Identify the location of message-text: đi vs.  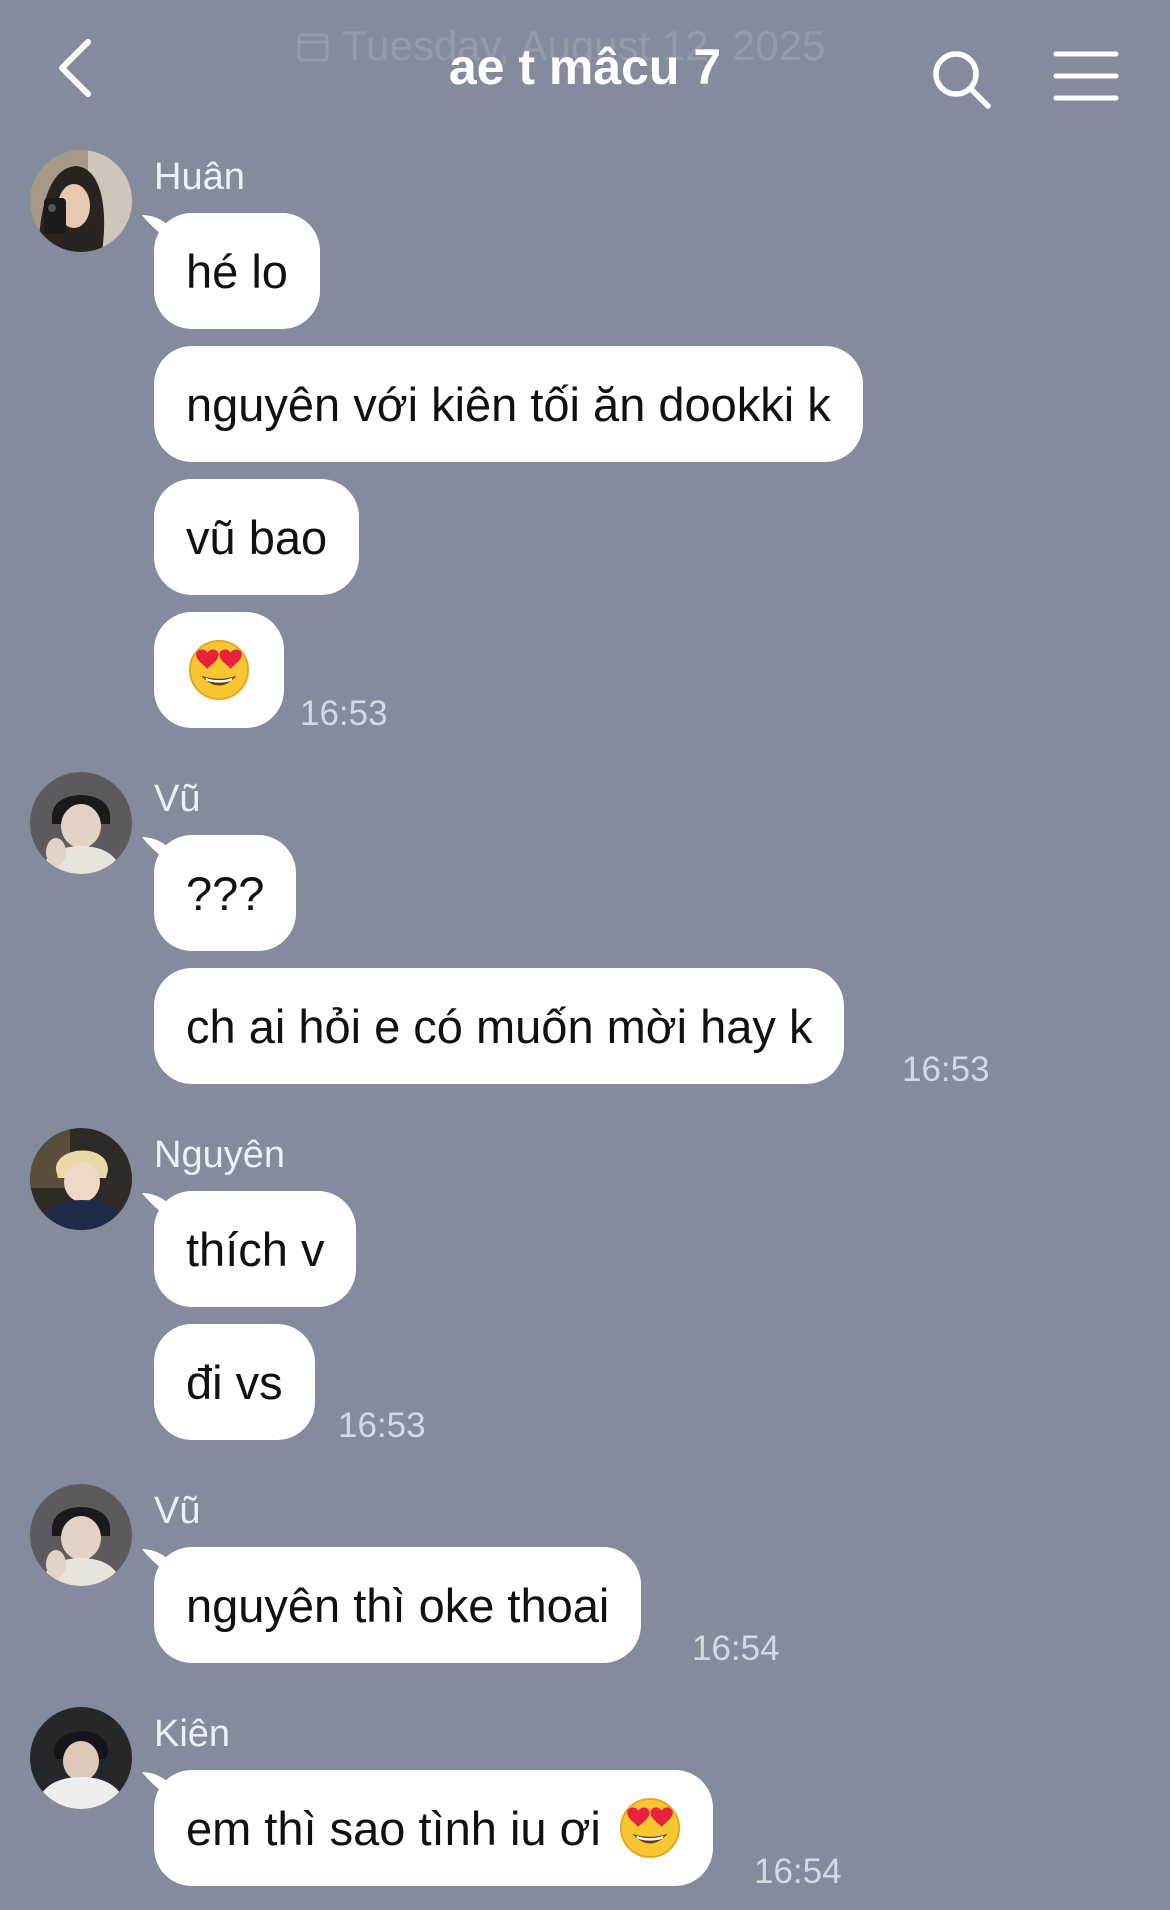
(234, 1382).